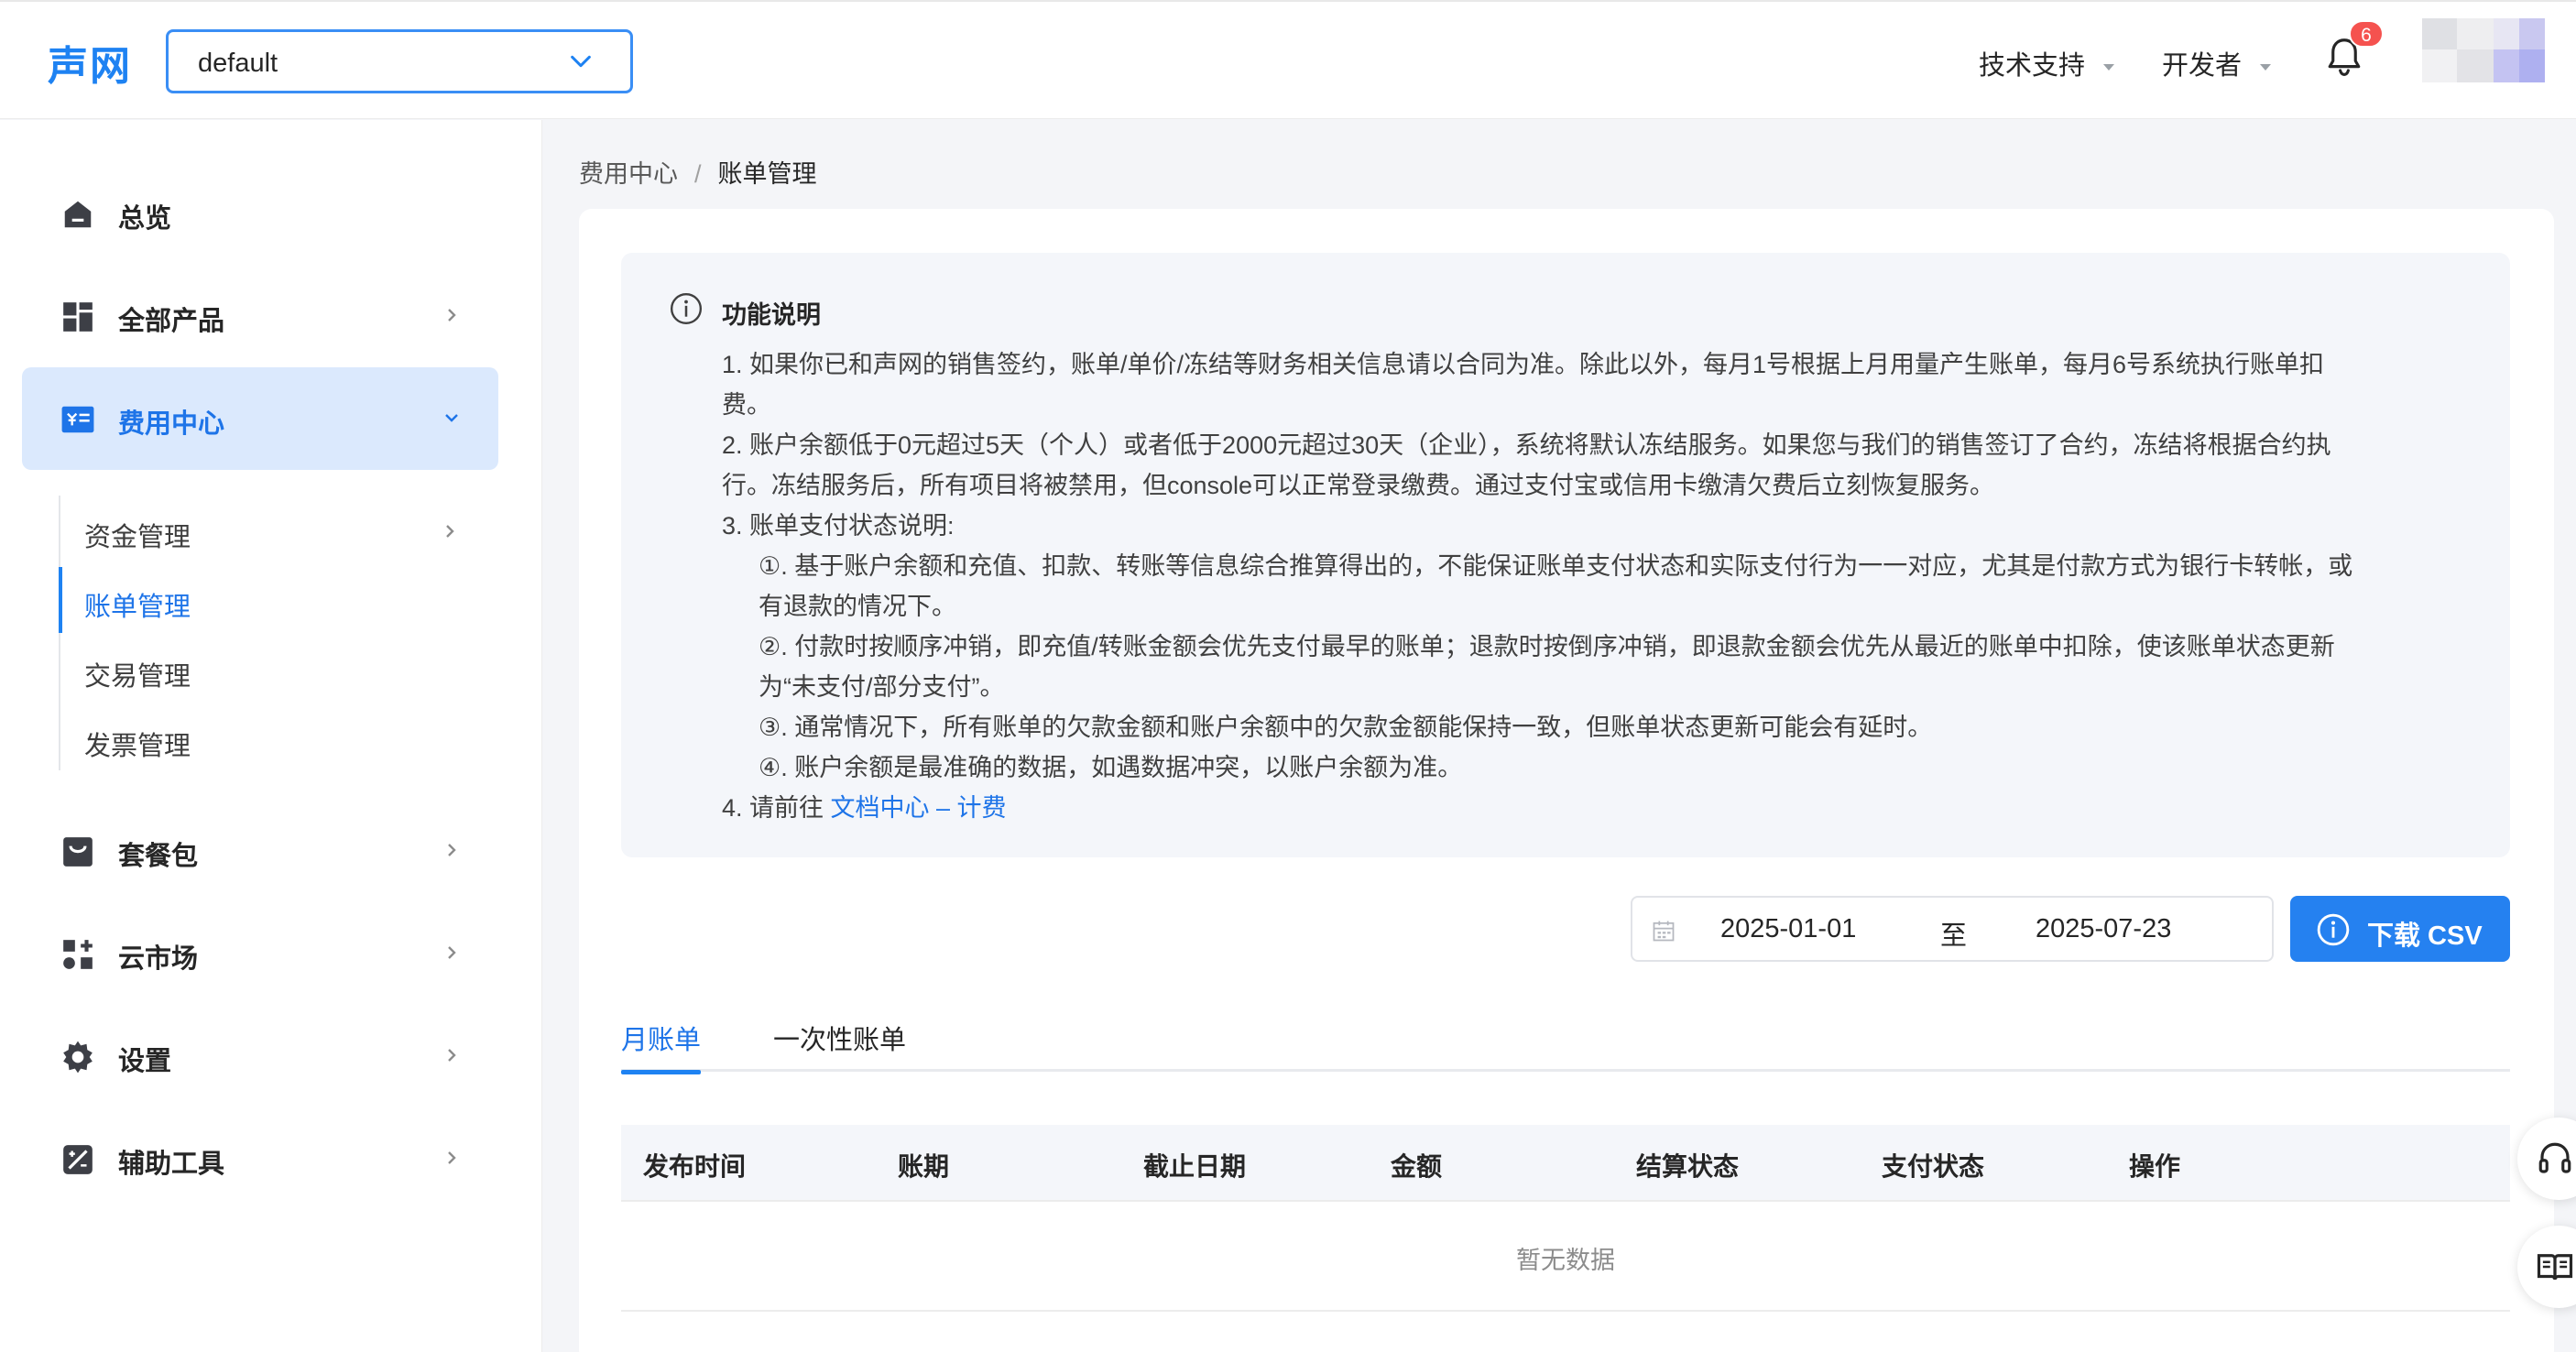 This screenshot has width=2576, height=1352. What do you see at coordinates (858, 606) in the screenshot?
I see `notice-line: 有退款的情况下。` at bounding box center [858, 606].